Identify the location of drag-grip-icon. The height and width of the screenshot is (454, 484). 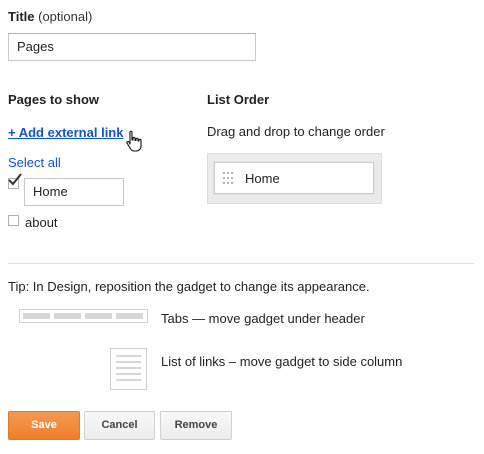
(228, 178).